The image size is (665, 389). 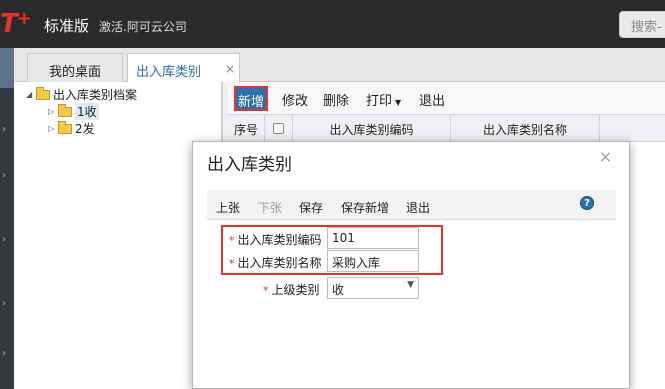 What do you see at coordinates (31, 94) in the screenshot?
I see `expand-icon: ◢` at bounding box center [31, 94].